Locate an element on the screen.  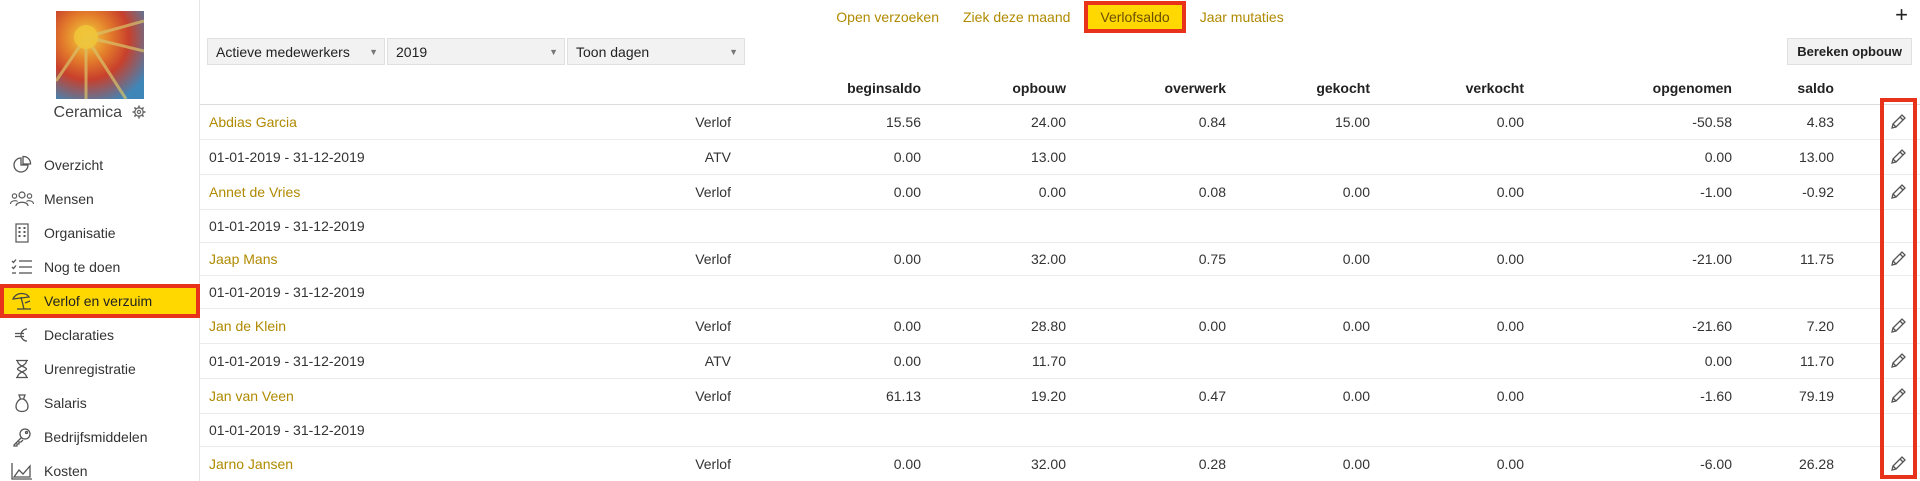
company-name-row: Ceramica is located at coordinates (100, 114).